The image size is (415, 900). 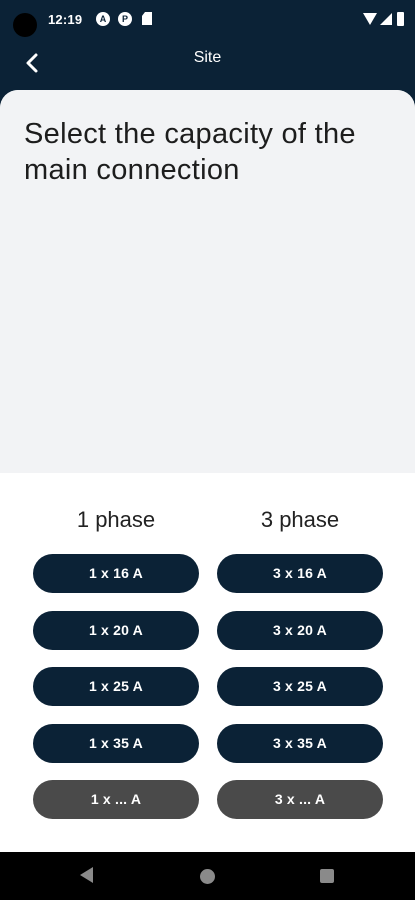 What do you see at coordinates (400, 19) in the screenshot?
I see `battery-icon` at bounding box center [400, 19].